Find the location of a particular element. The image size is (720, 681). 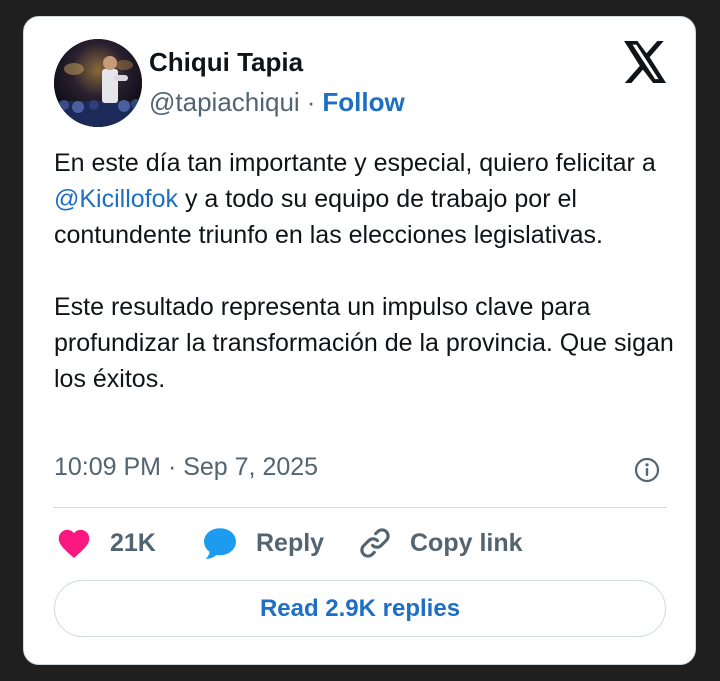

mention-link: @Kicillofok is located at coordinates (116, 199).